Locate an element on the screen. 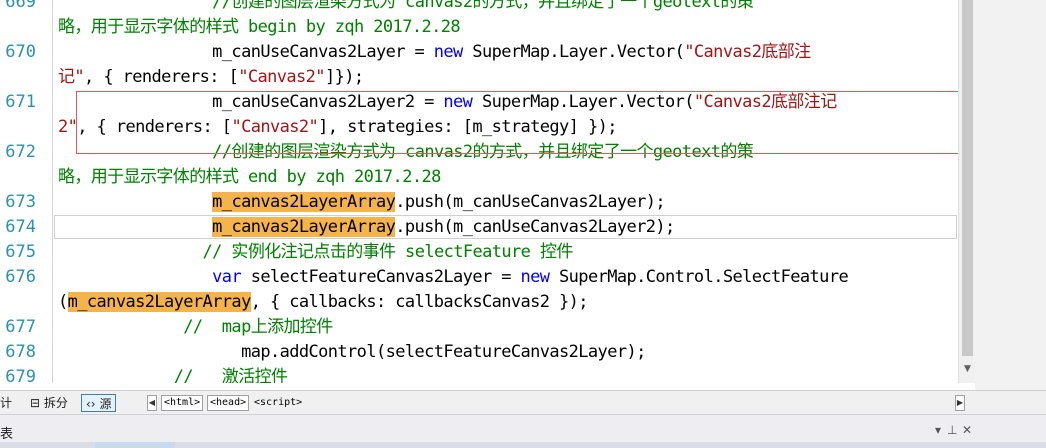  code-token: // 实例化注记点击的事件 selectFeature 控件 is located at coordinates (316, 252).